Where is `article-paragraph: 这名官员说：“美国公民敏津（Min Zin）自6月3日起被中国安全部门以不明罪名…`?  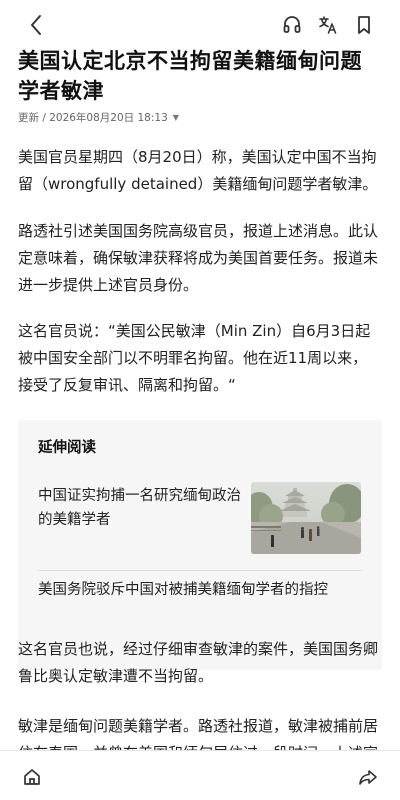 article-paragraph: 这名官员说：“美国公民敏津（Min Zin）自6月3日起被中国安全部门以不明罪名… is located at coordinates (194, 358).